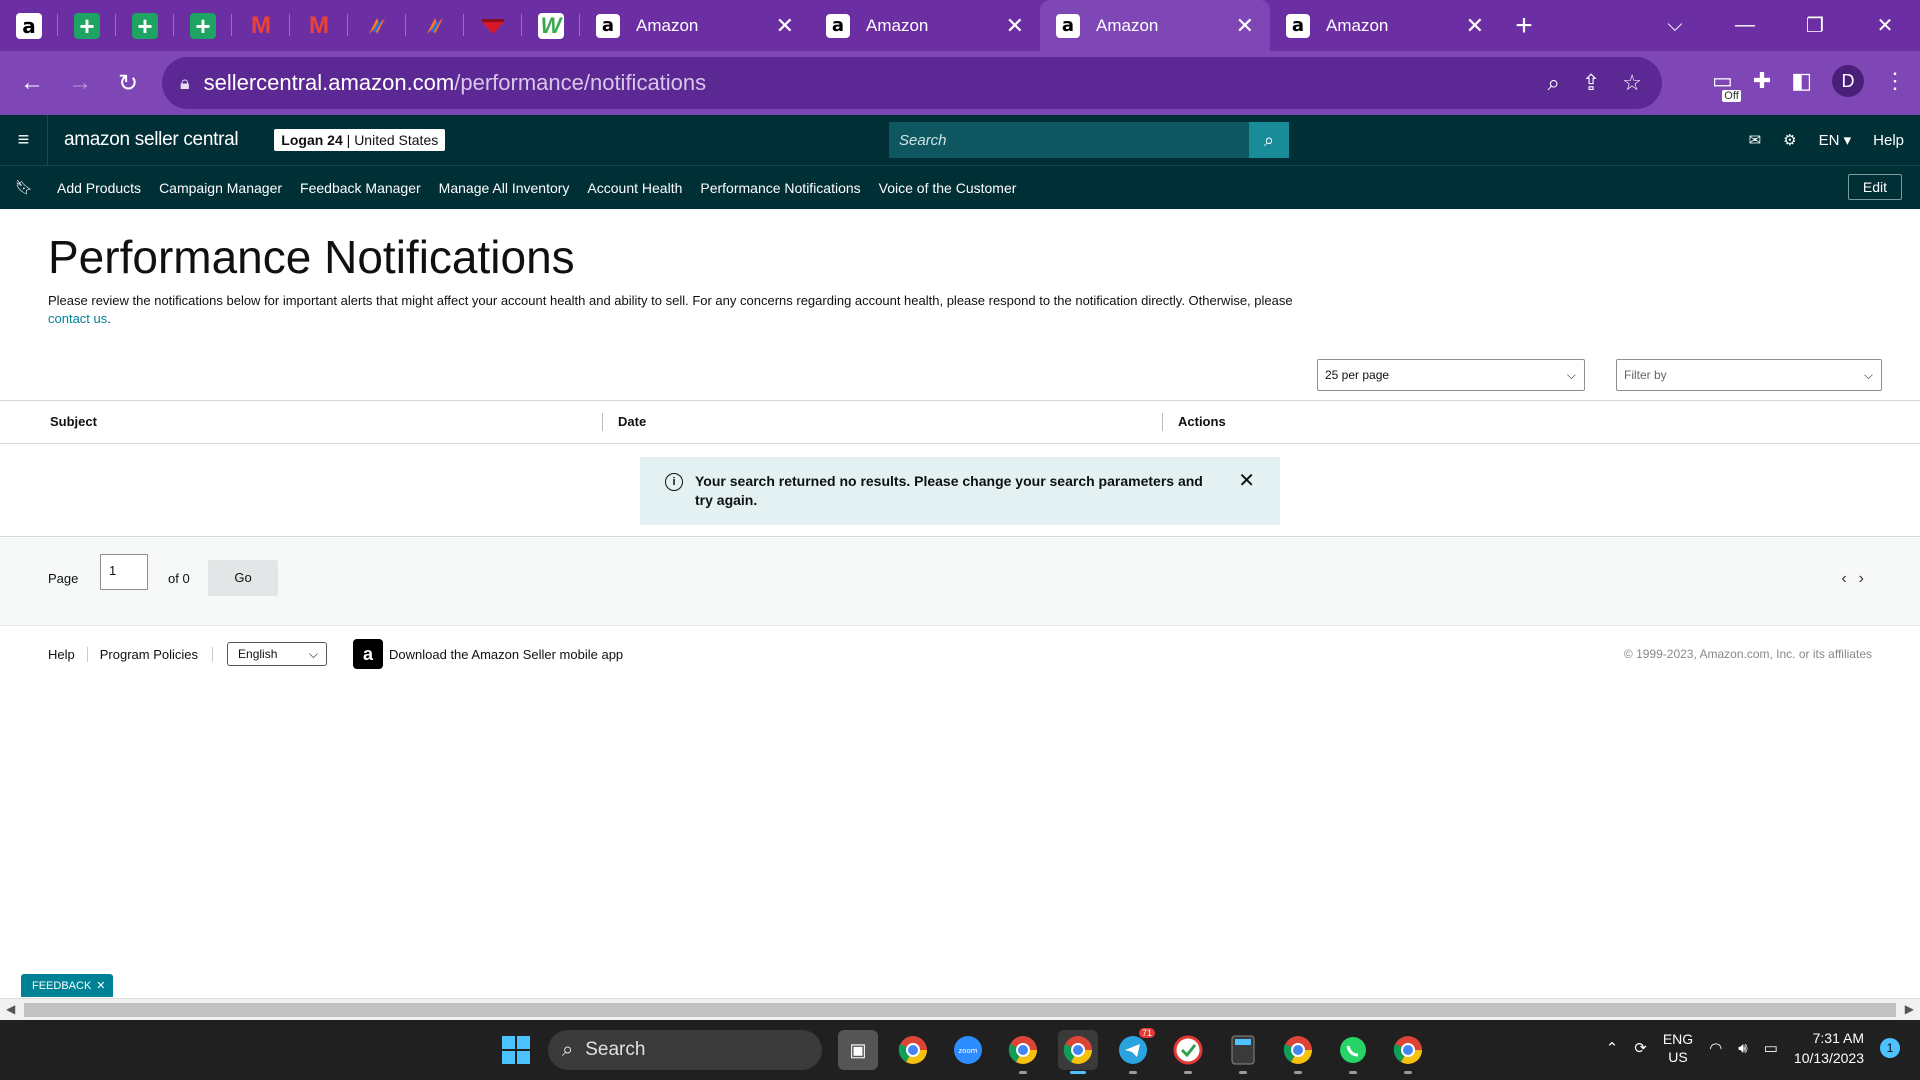 This screenshot has width=1920, height=1080. What do you see at coordinates (1909, 1009) in the screenshot?
I see `scroll-right-icon: ▶` at bounding box center [1909, 1009].